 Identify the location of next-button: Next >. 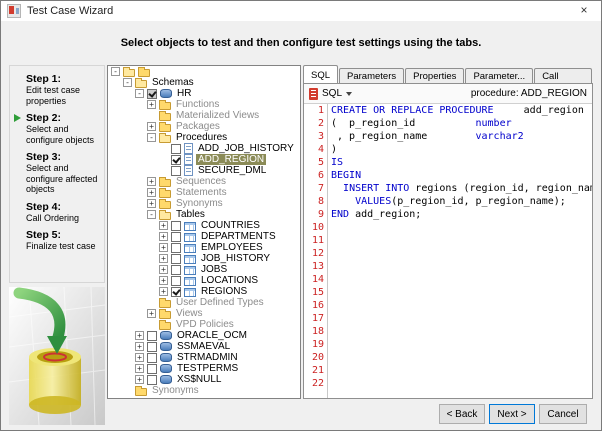
(512, 414).